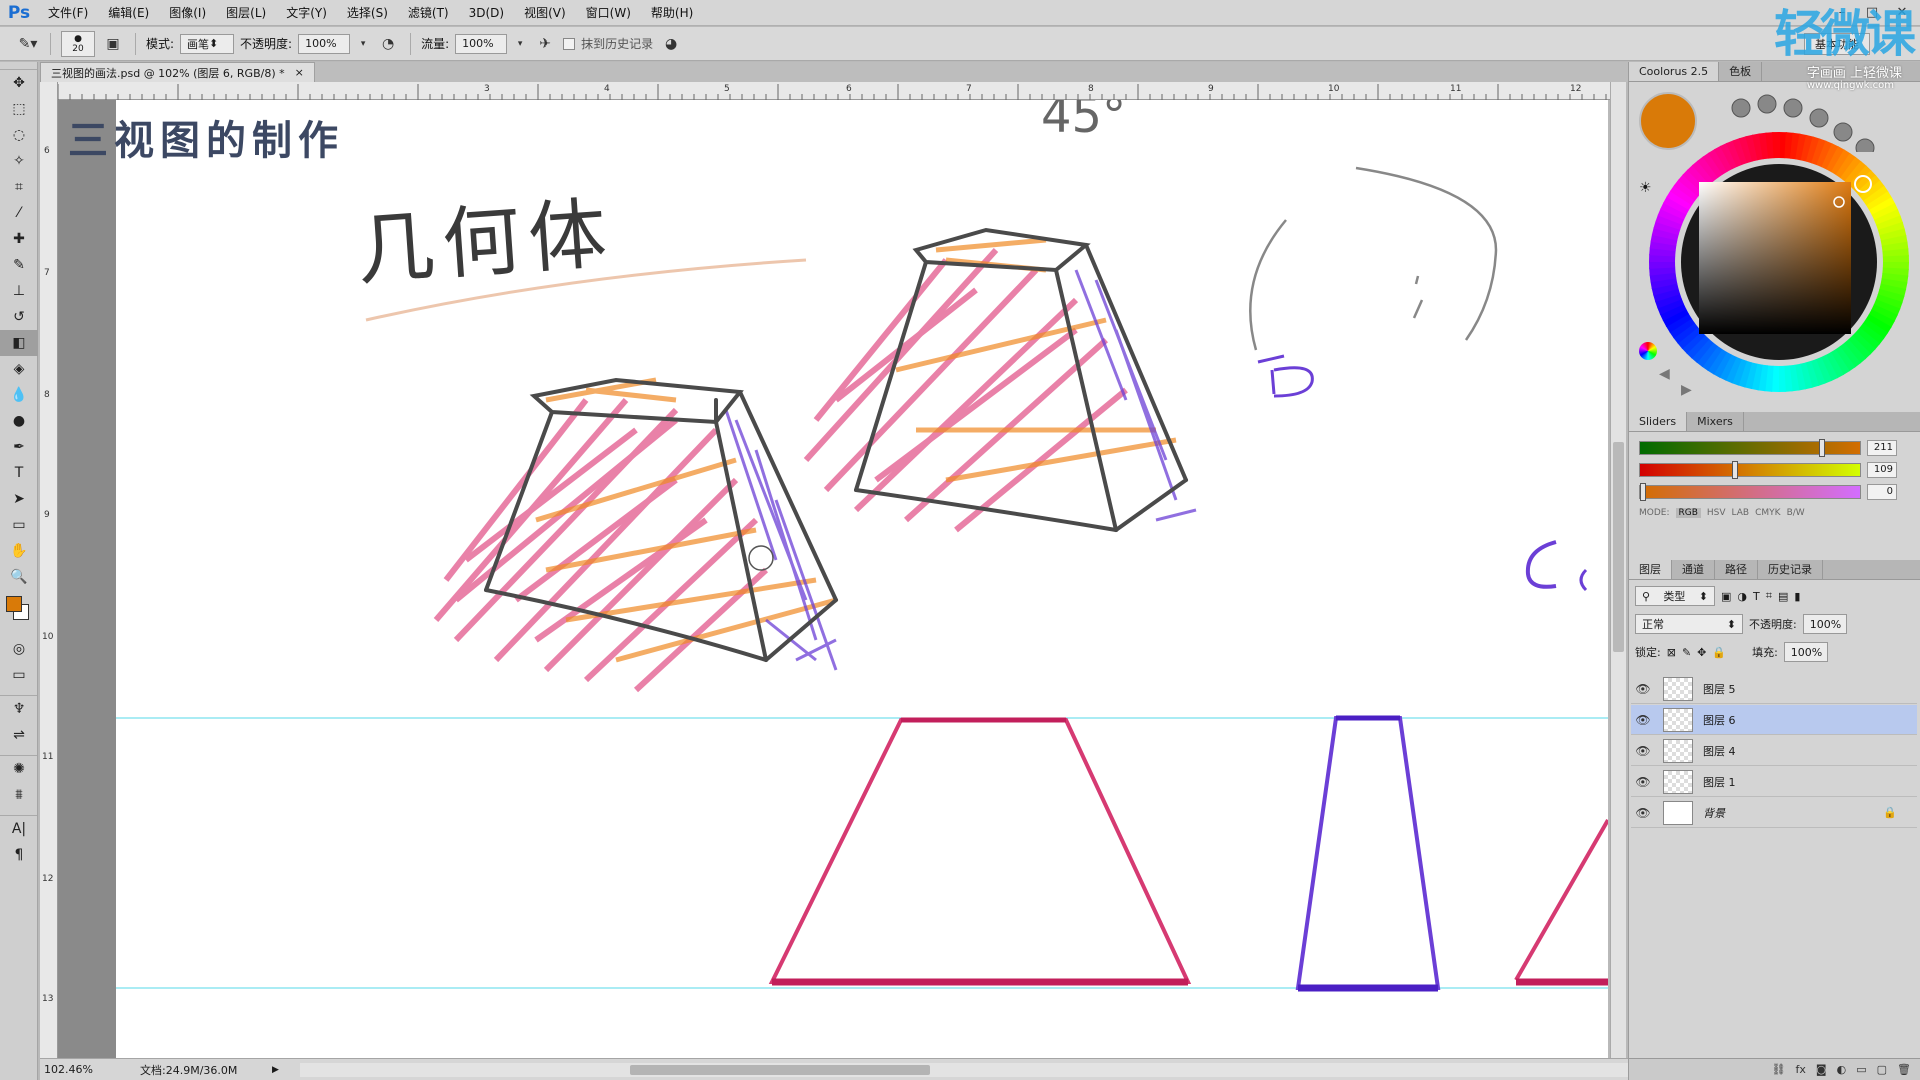  I want to click on menu-select: 选择(S), so click(367, 13).